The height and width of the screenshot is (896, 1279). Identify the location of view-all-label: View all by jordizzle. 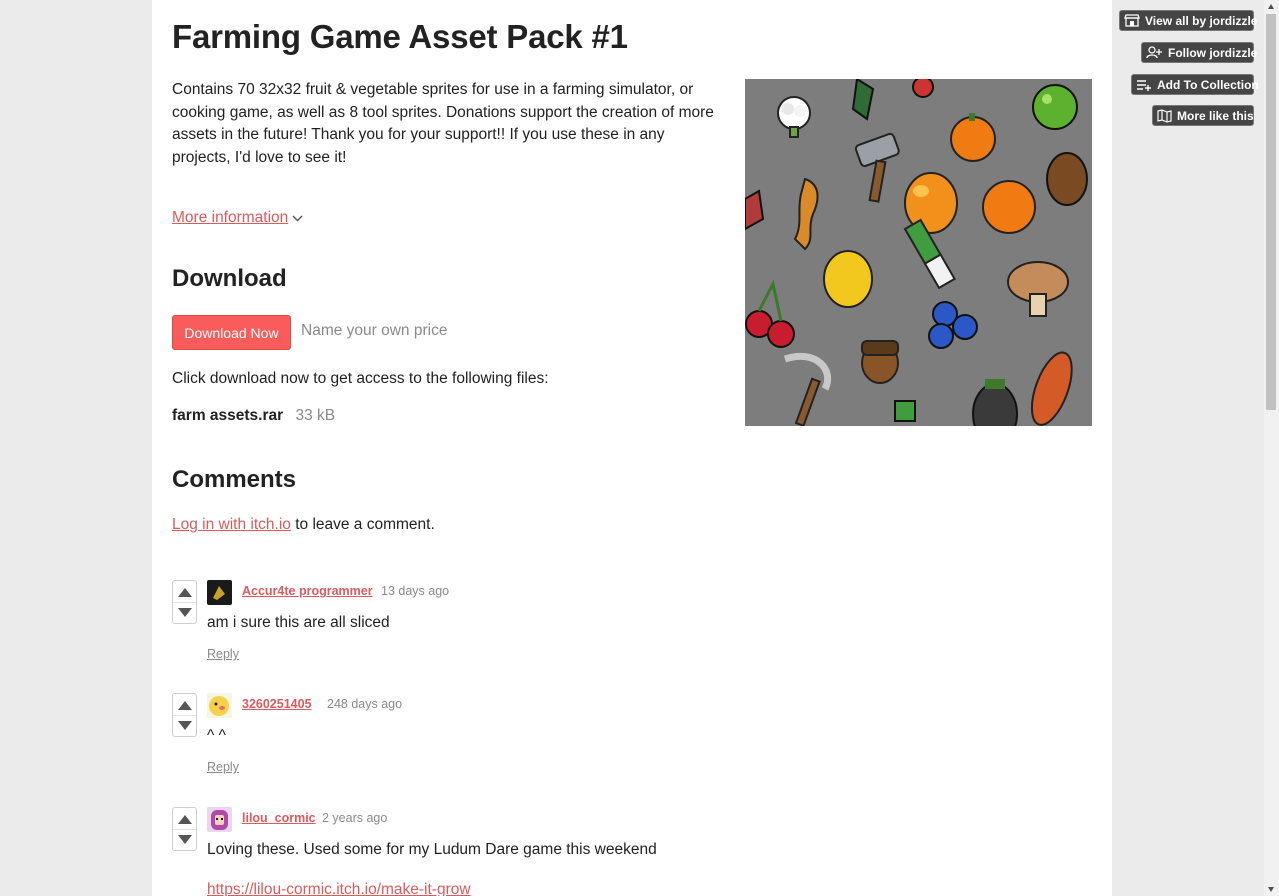
(1201, 20).